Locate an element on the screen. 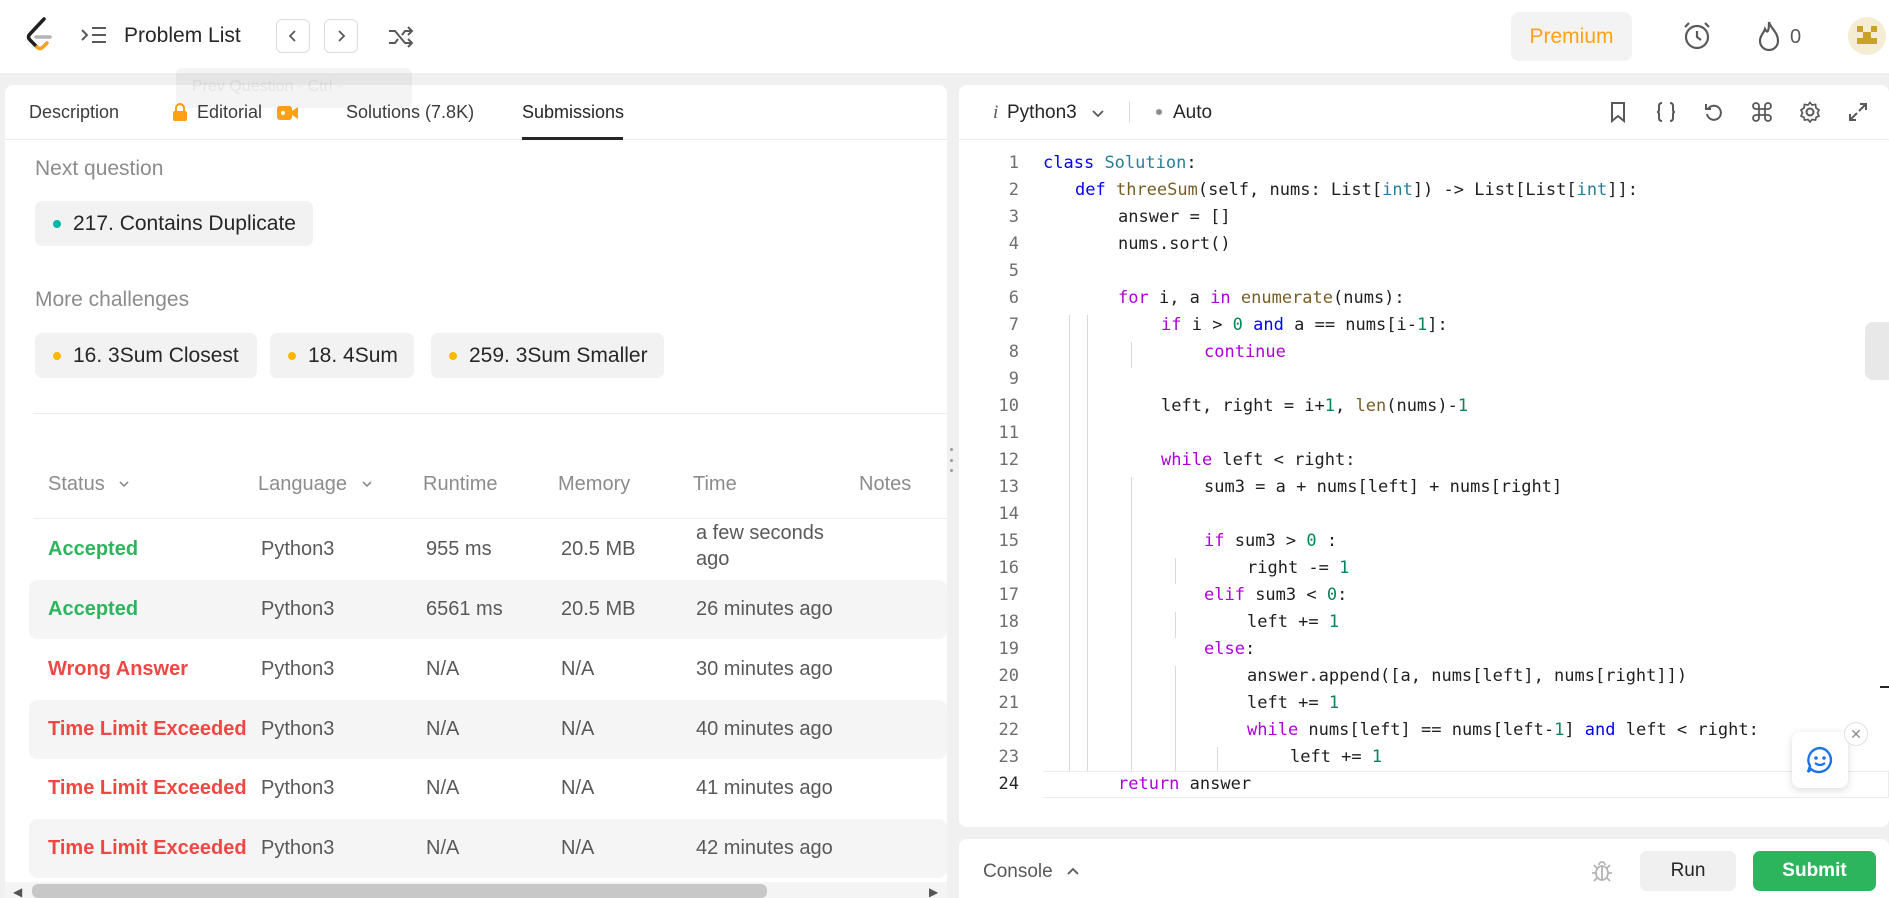 The image size is (1889, 898). code-line: right -= 1 is located at coordinates (1298, 568).